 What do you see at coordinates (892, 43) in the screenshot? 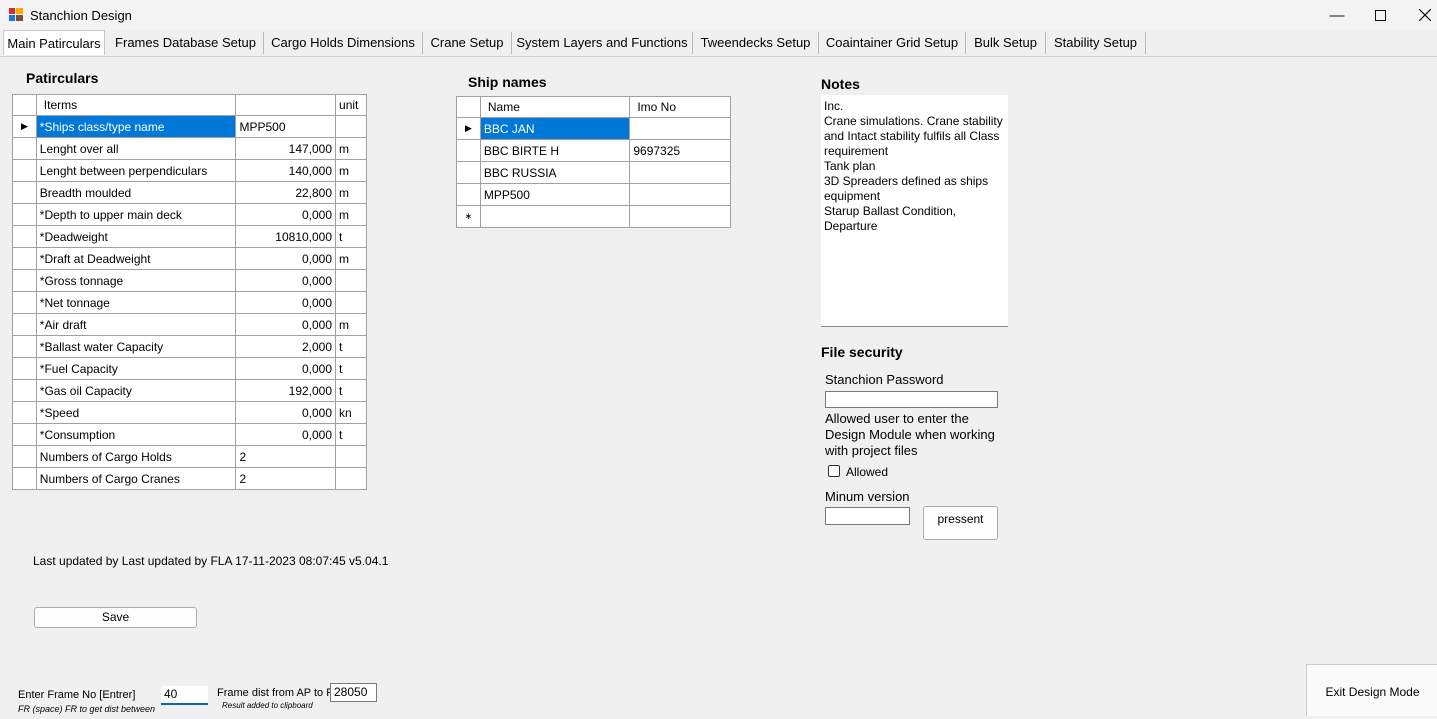
I see `tab-container-grid-setup: Coaintainer Grid Setup` at bounding box center [892, 43].